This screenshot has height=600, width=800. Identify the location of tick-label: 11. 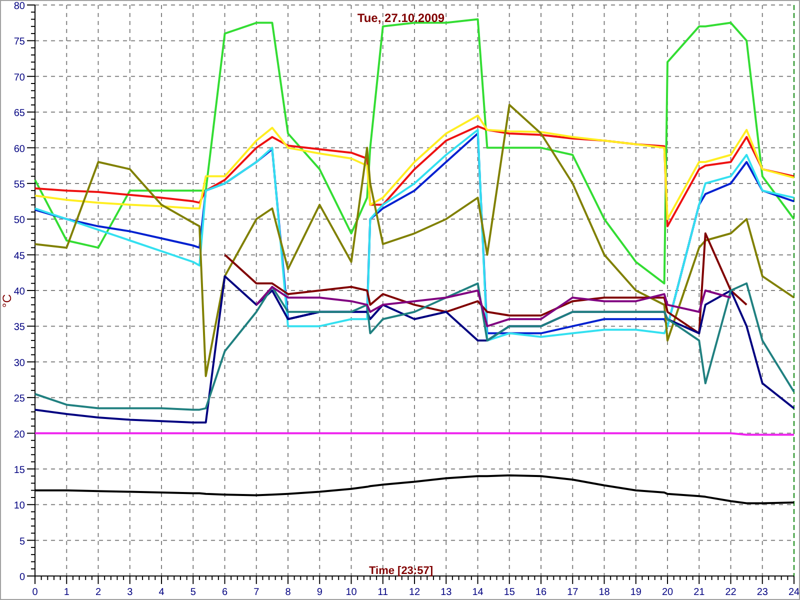
(383, 592).